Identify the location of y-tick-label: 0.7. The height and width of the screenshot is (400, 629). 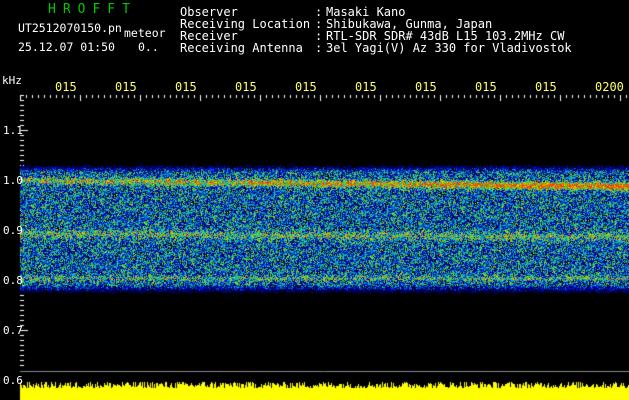
(13, 330).